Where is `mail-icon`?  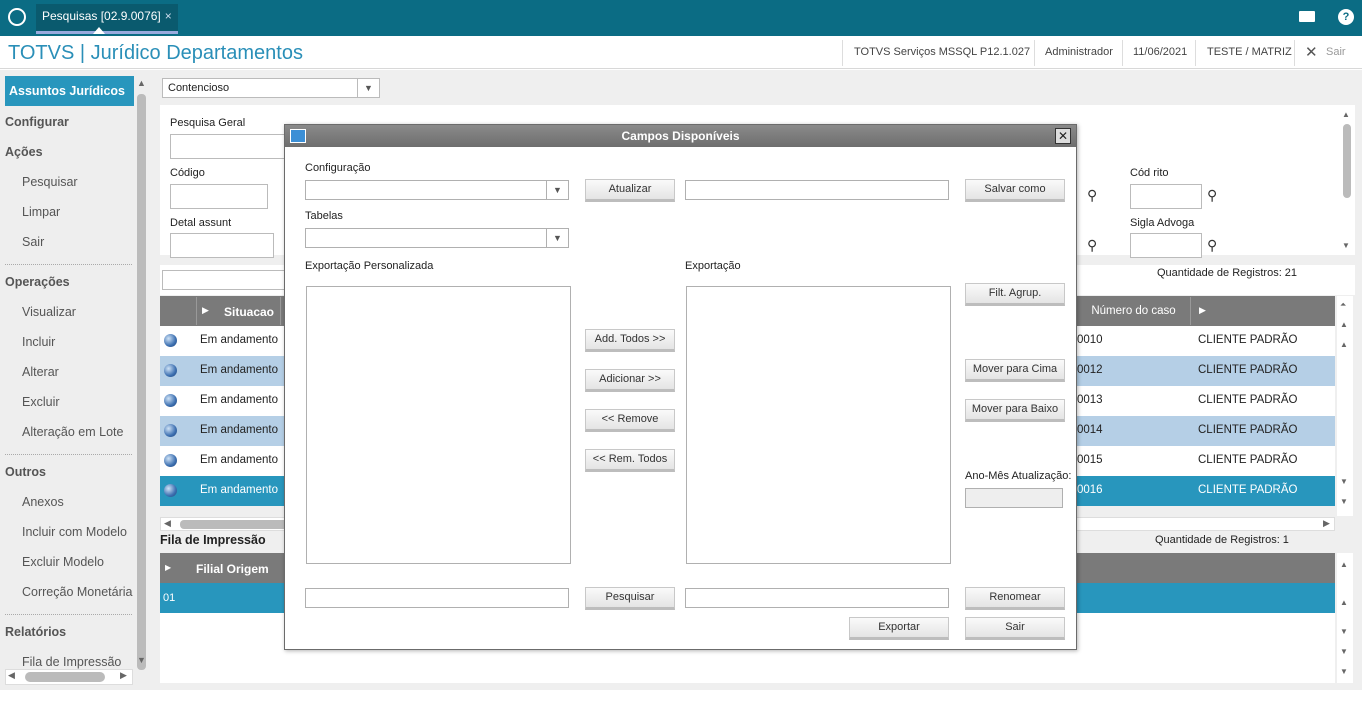 mail-icon is located at coordinates (1307, 16).